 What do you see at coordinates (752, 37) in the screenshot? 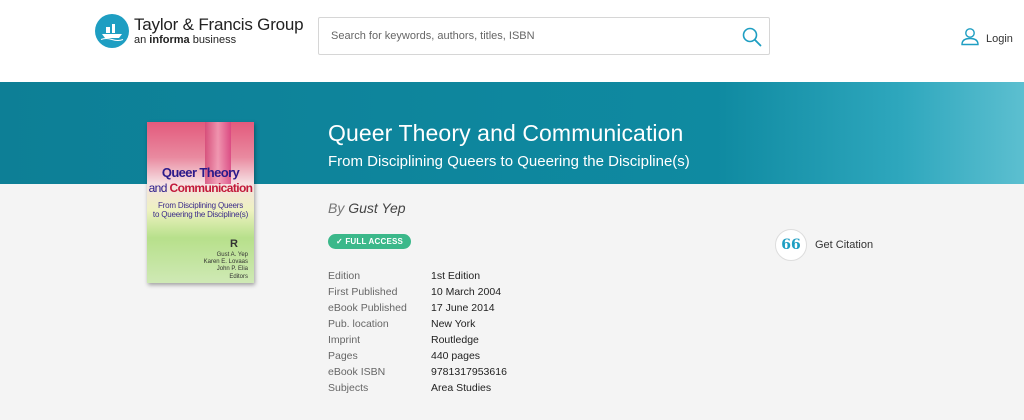
I see `search-icon` at bounding box center [752, 37].